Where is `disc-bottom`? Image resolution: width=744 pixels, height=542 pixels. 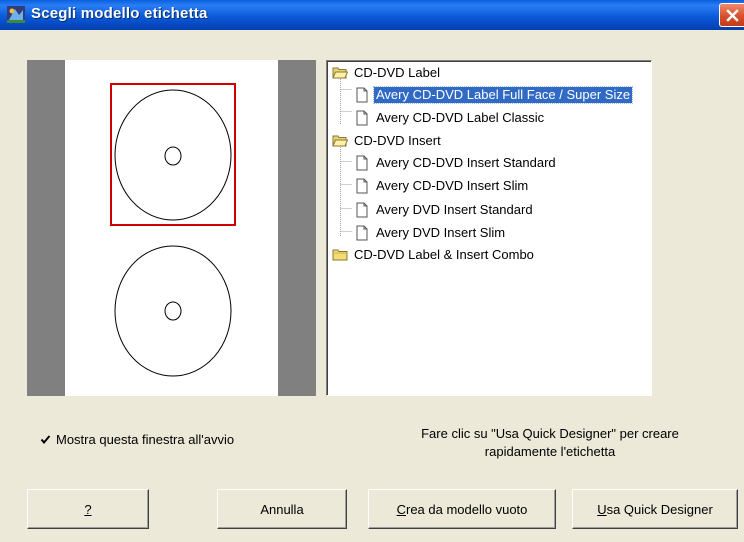
disc-bottom is located at coordinates (173, 311).